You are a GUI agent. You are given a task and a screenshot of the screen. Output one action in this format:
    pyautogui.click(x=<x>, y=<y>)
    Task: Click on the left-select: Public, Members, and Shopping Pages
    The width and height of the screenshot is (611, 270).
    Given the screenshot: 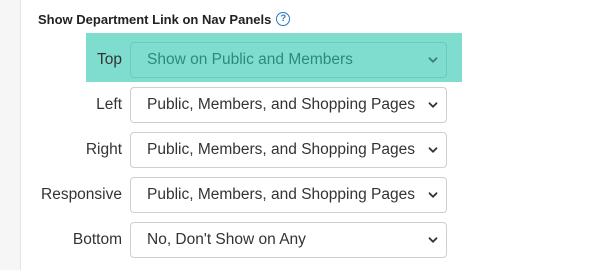 What is the action you would take?
    pyautogui.click(x=288, y=105)
    